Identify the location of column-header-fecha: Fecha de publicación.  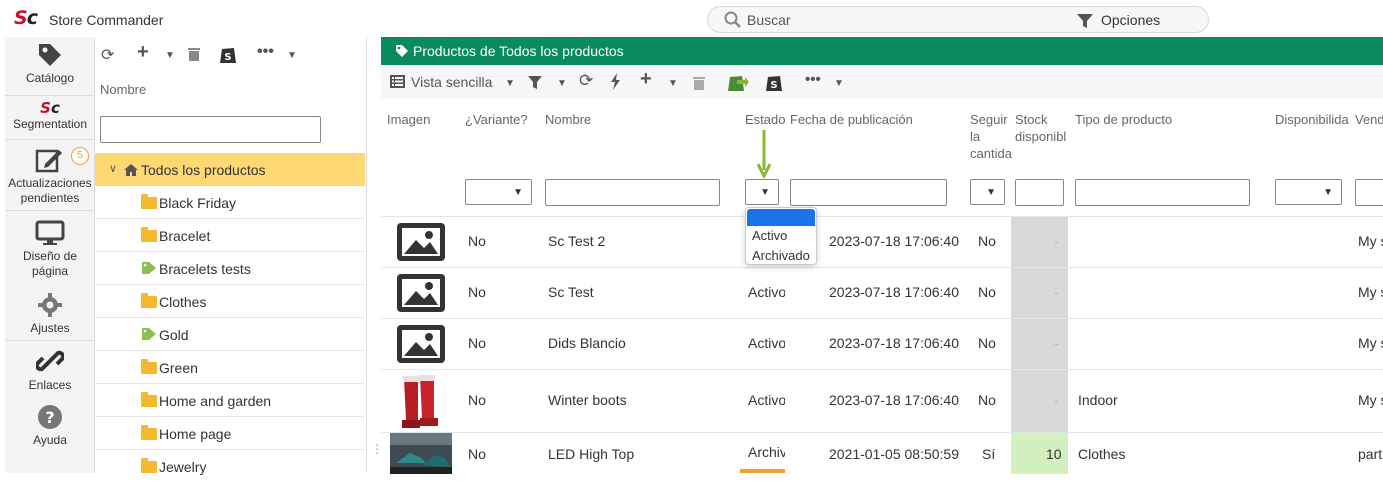
(851, 119).